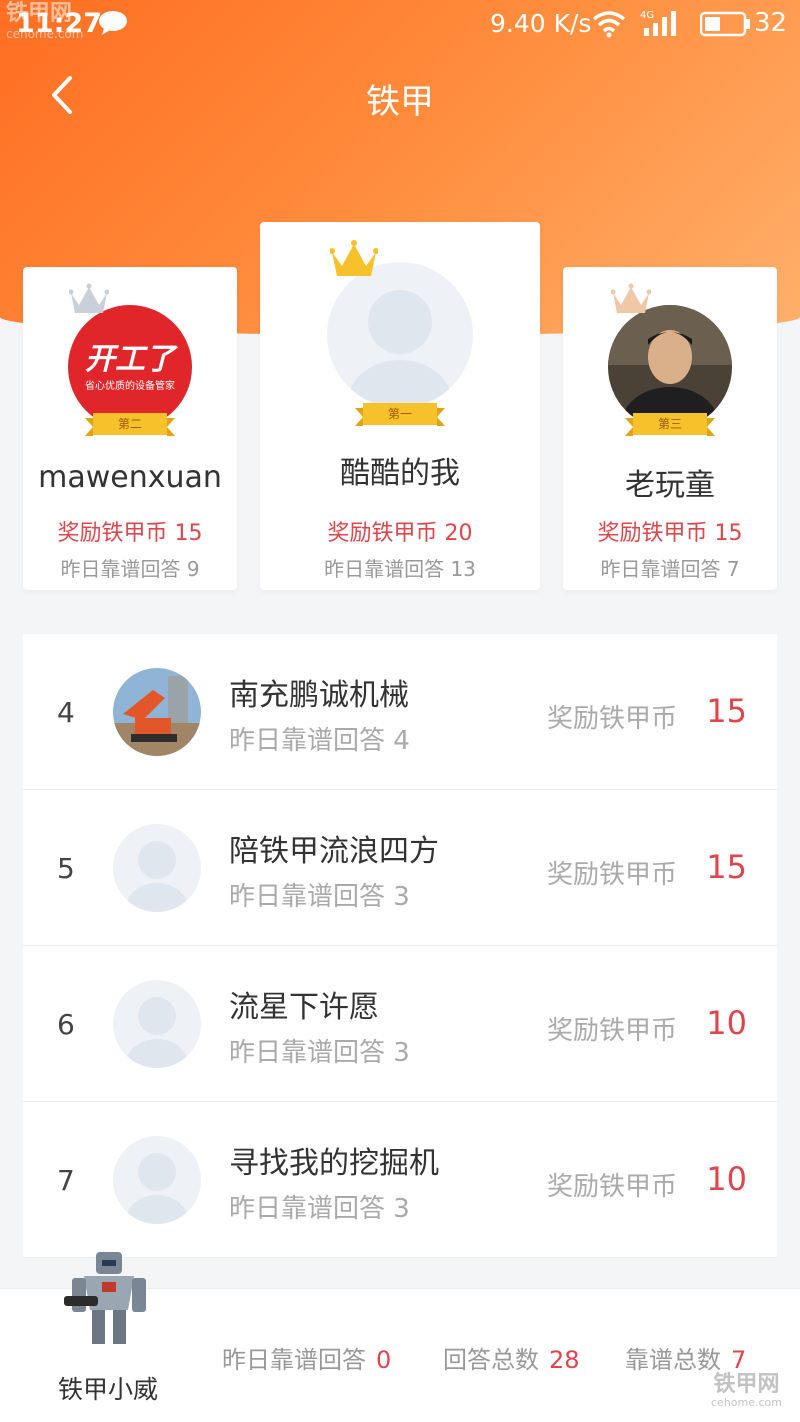 The image size is (800, 1422). Describe the element at coordinates (631, 298) in the screenshot. I see `crown-bronze-icon` at that location.